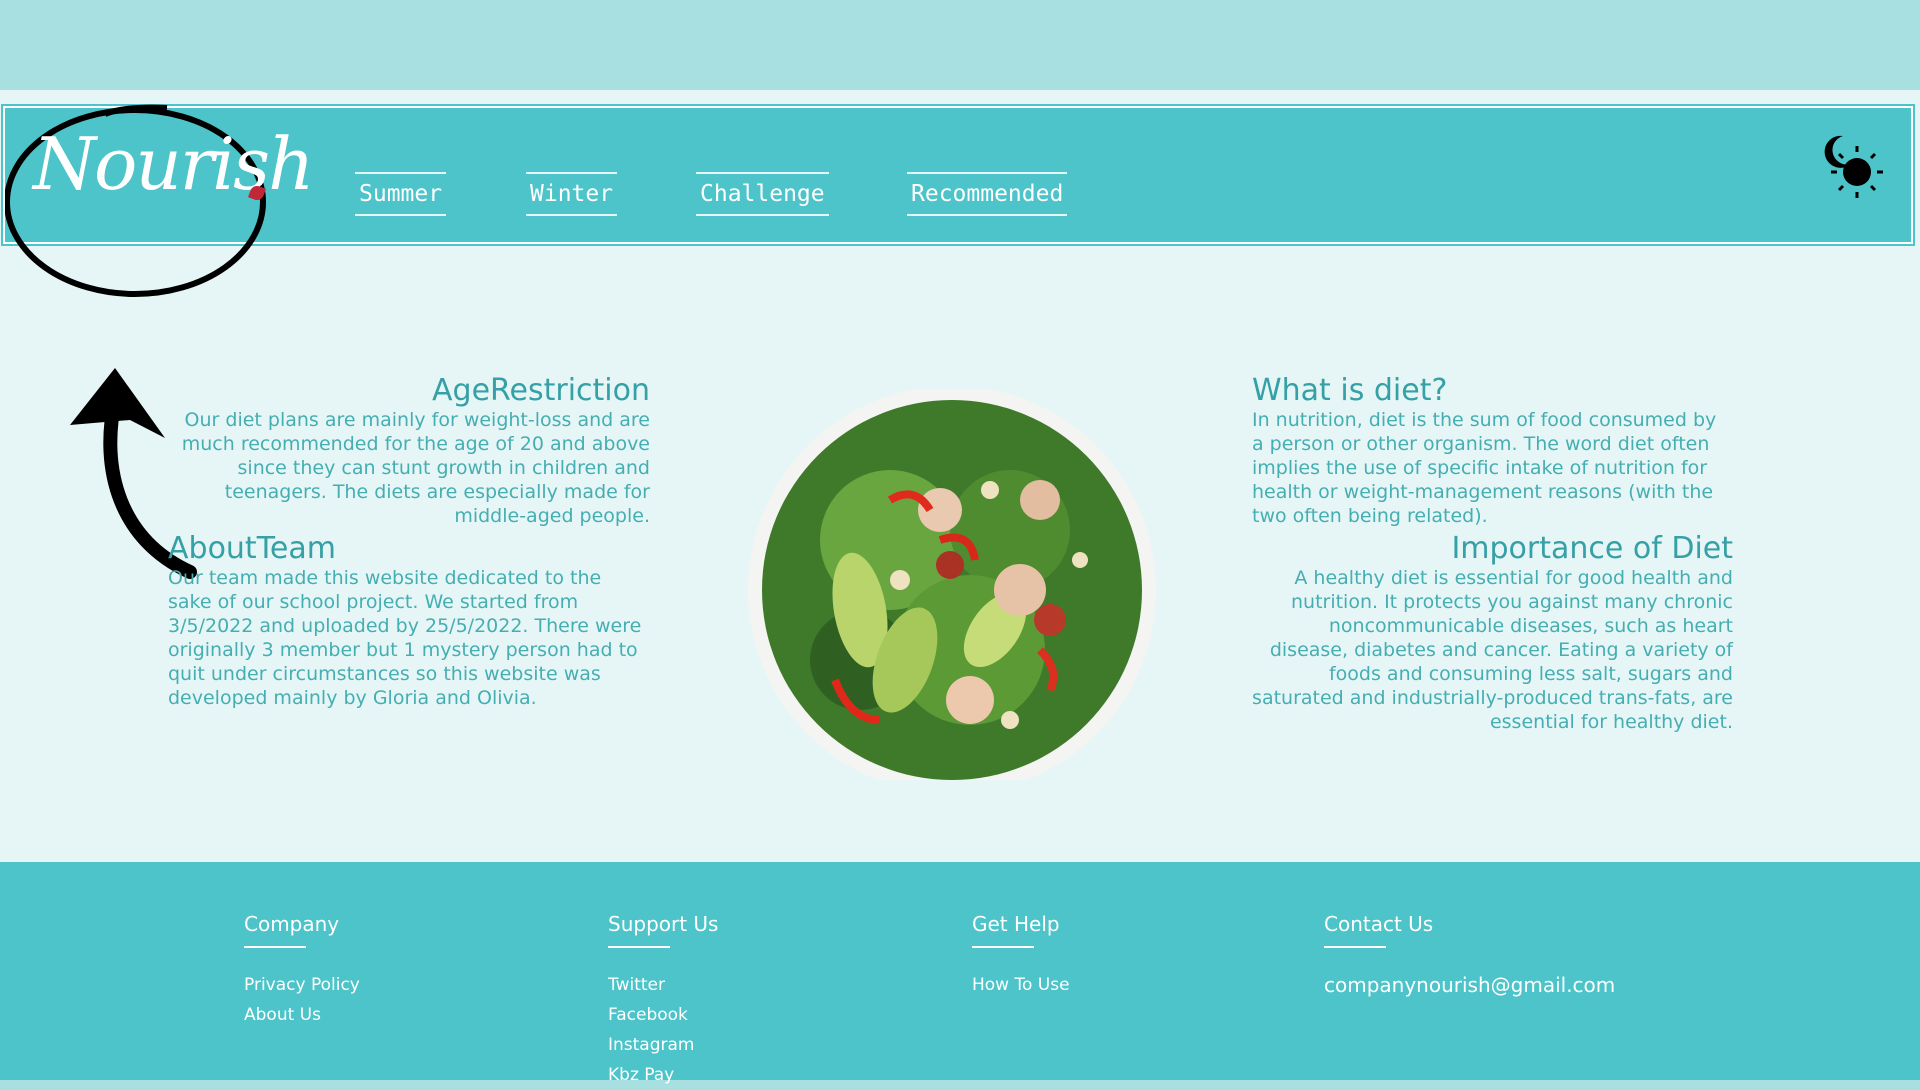 Image resolution: width=1920 pixels, height=1090 pixels. I want to click on importance-title: Importance of Diet, so click(1592, 548).